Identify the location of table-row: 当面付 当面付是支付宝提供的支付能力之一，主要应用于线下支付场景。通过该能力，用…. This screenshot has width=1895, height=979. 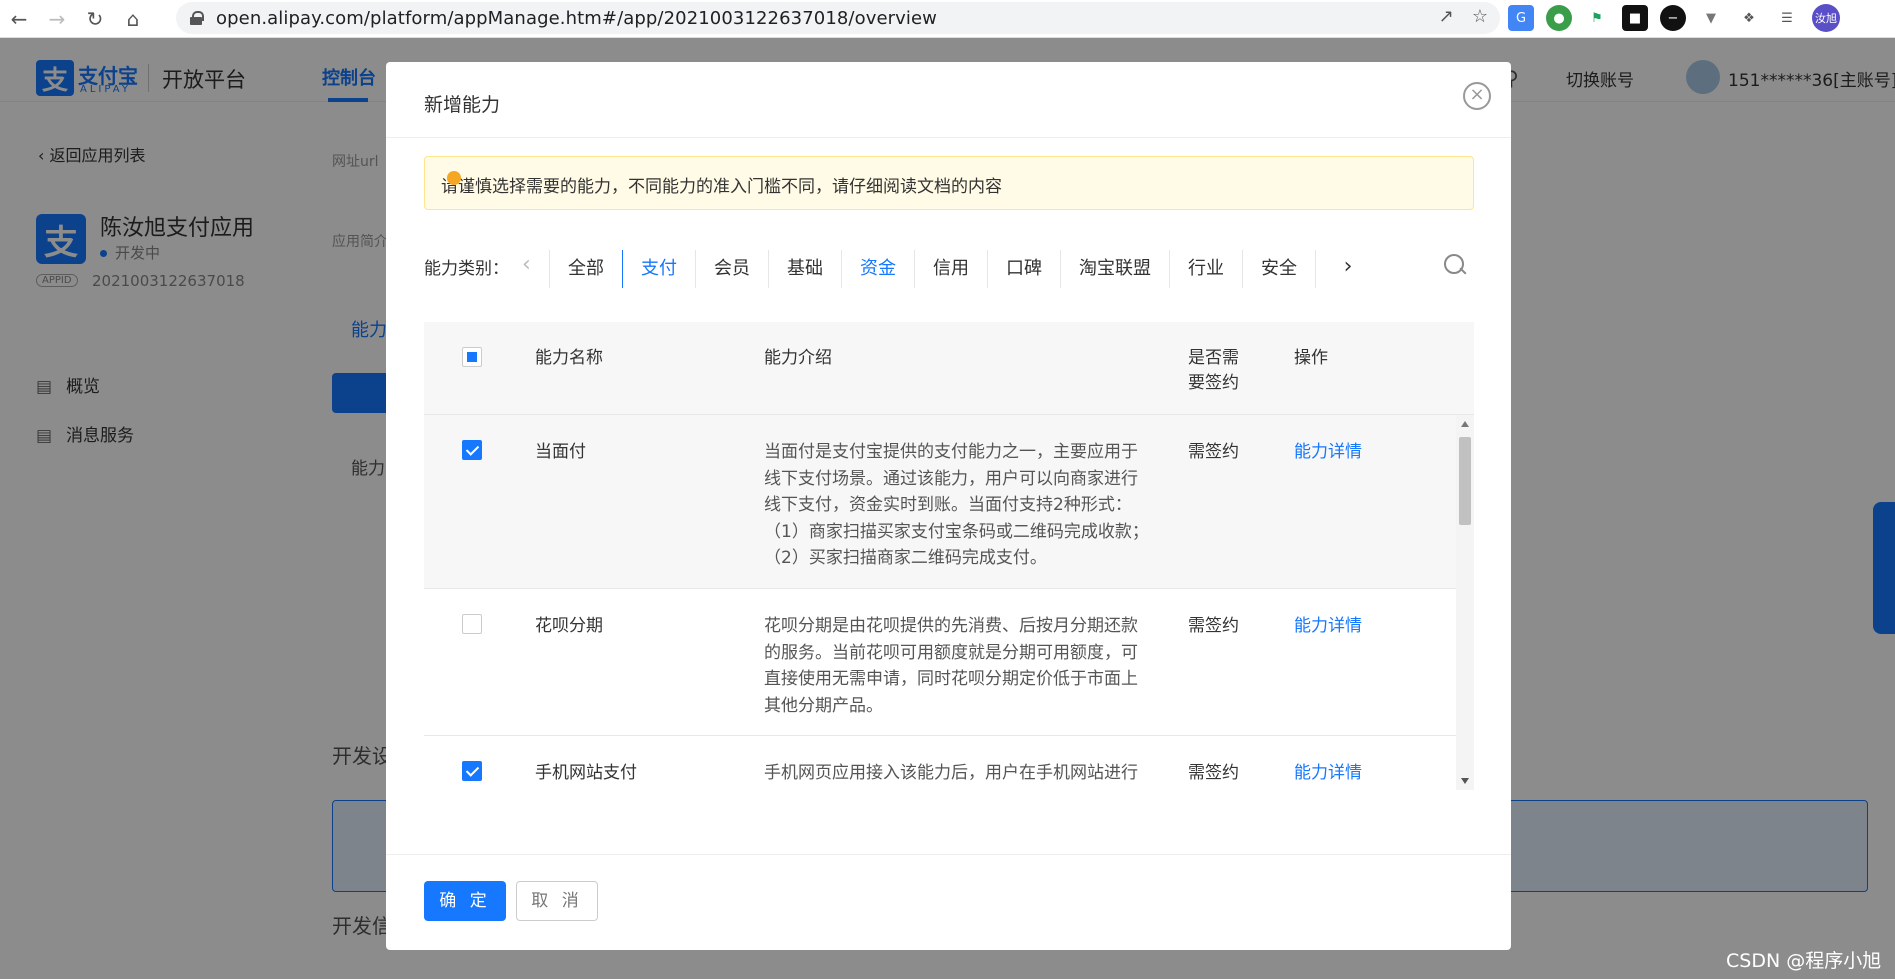
(940, 502).